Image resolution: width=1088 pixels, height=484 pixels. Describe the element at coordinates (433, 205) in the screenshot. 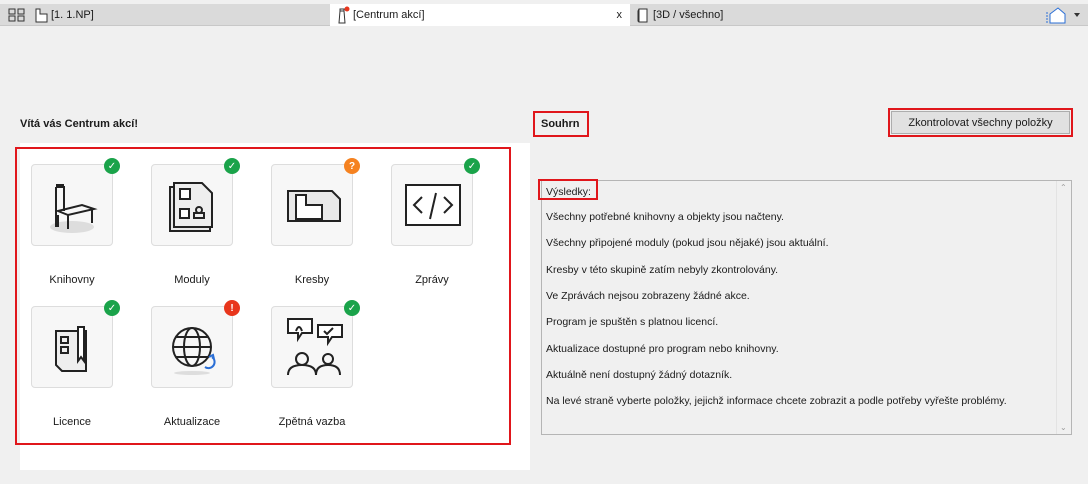

I see `code-icon` at that location.